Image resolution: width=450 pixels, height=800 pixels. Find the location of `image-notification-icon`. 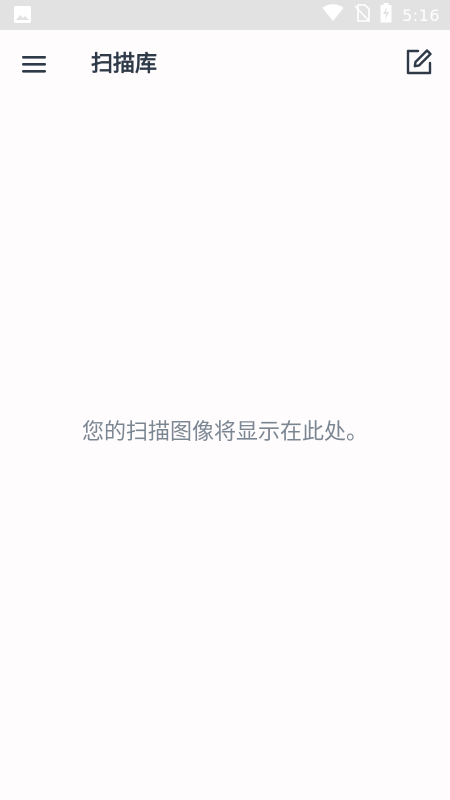

image-notification-icon is located at coordinates (22, 14).